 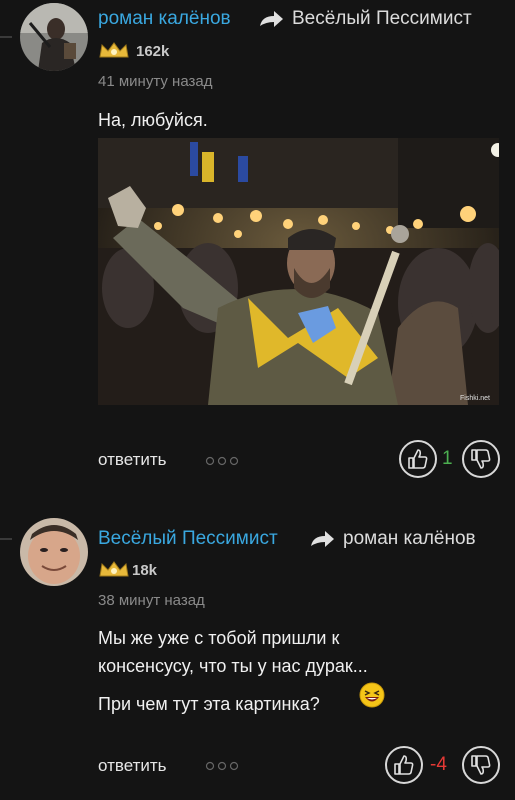 What do you see at coordinates (447, 458) in the screenshot?
I see `comment-score: 1` at bounding box center [447, 458].